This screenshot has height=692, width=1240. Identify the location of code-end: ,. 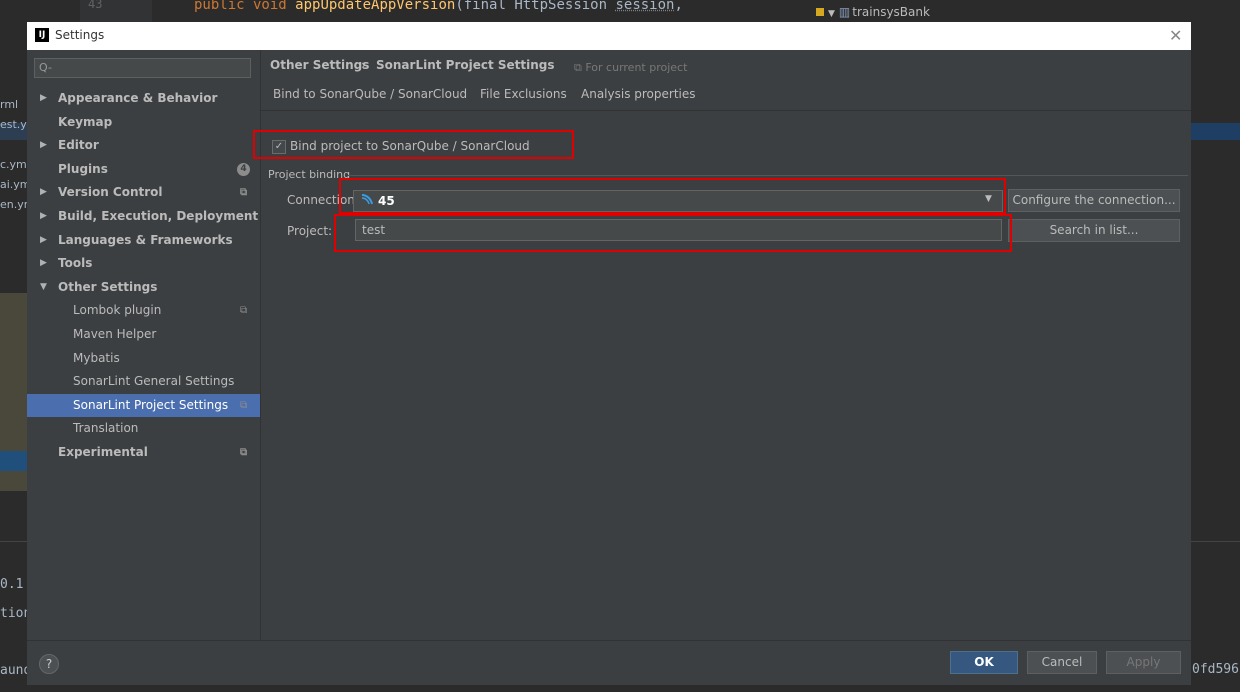
(678, 6).